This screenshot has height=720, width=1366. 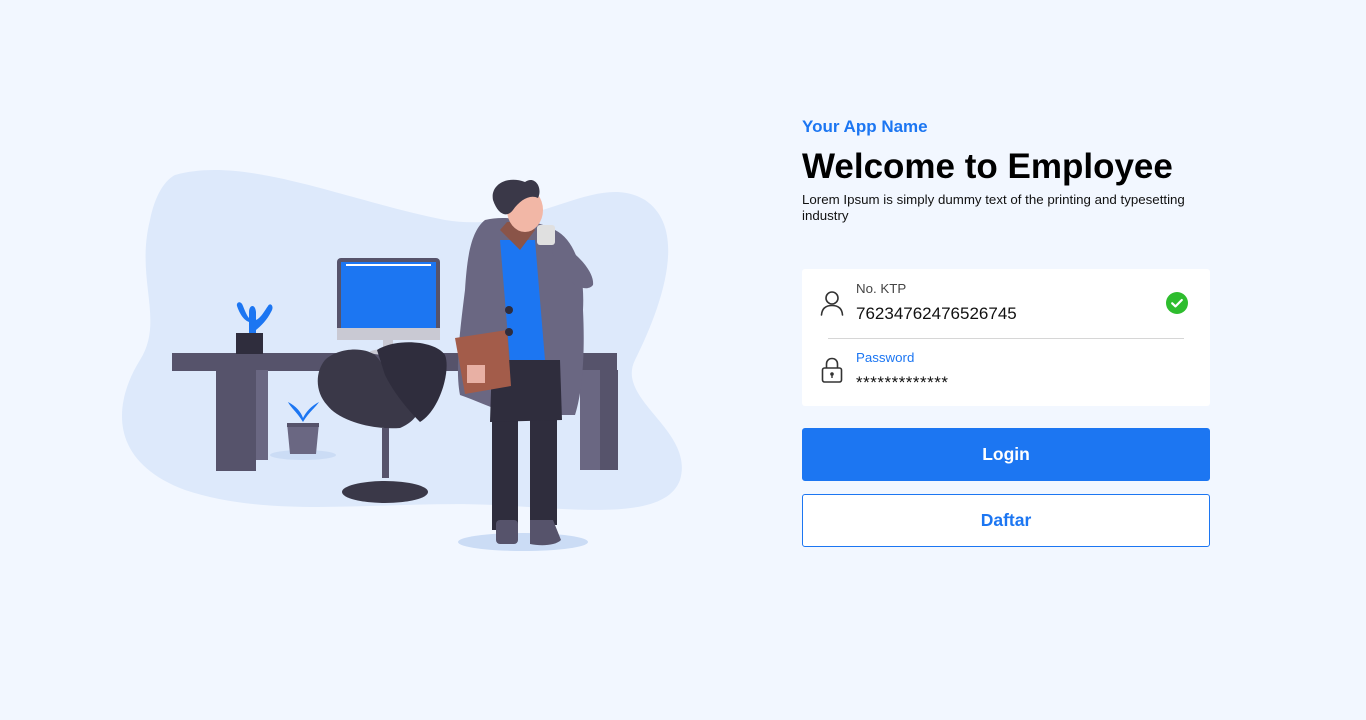 What do you see at coordinates (1006, 372) in the screenshot?
I see `password-field: Password` at bounding box center [1006, 372].